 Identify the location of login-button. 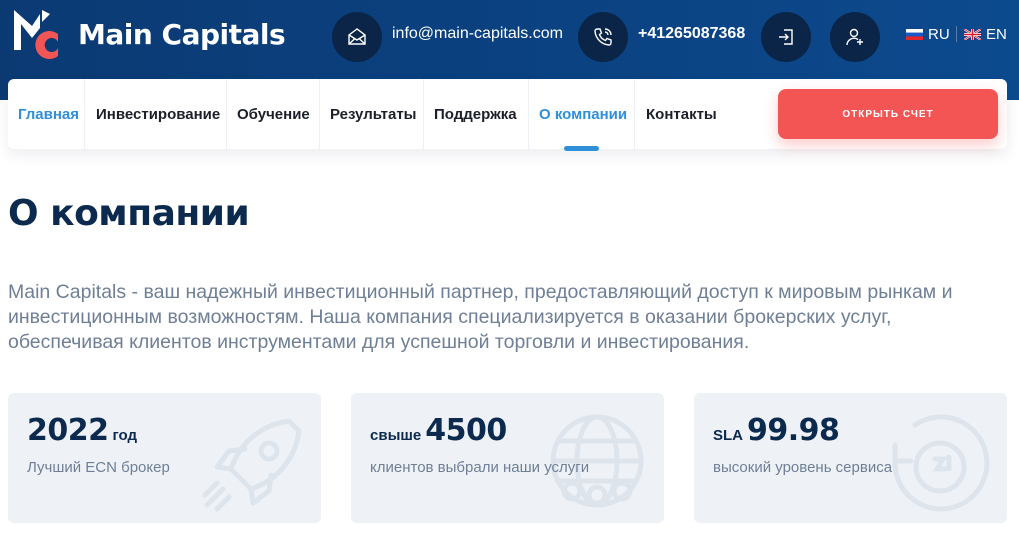
(786, 37).